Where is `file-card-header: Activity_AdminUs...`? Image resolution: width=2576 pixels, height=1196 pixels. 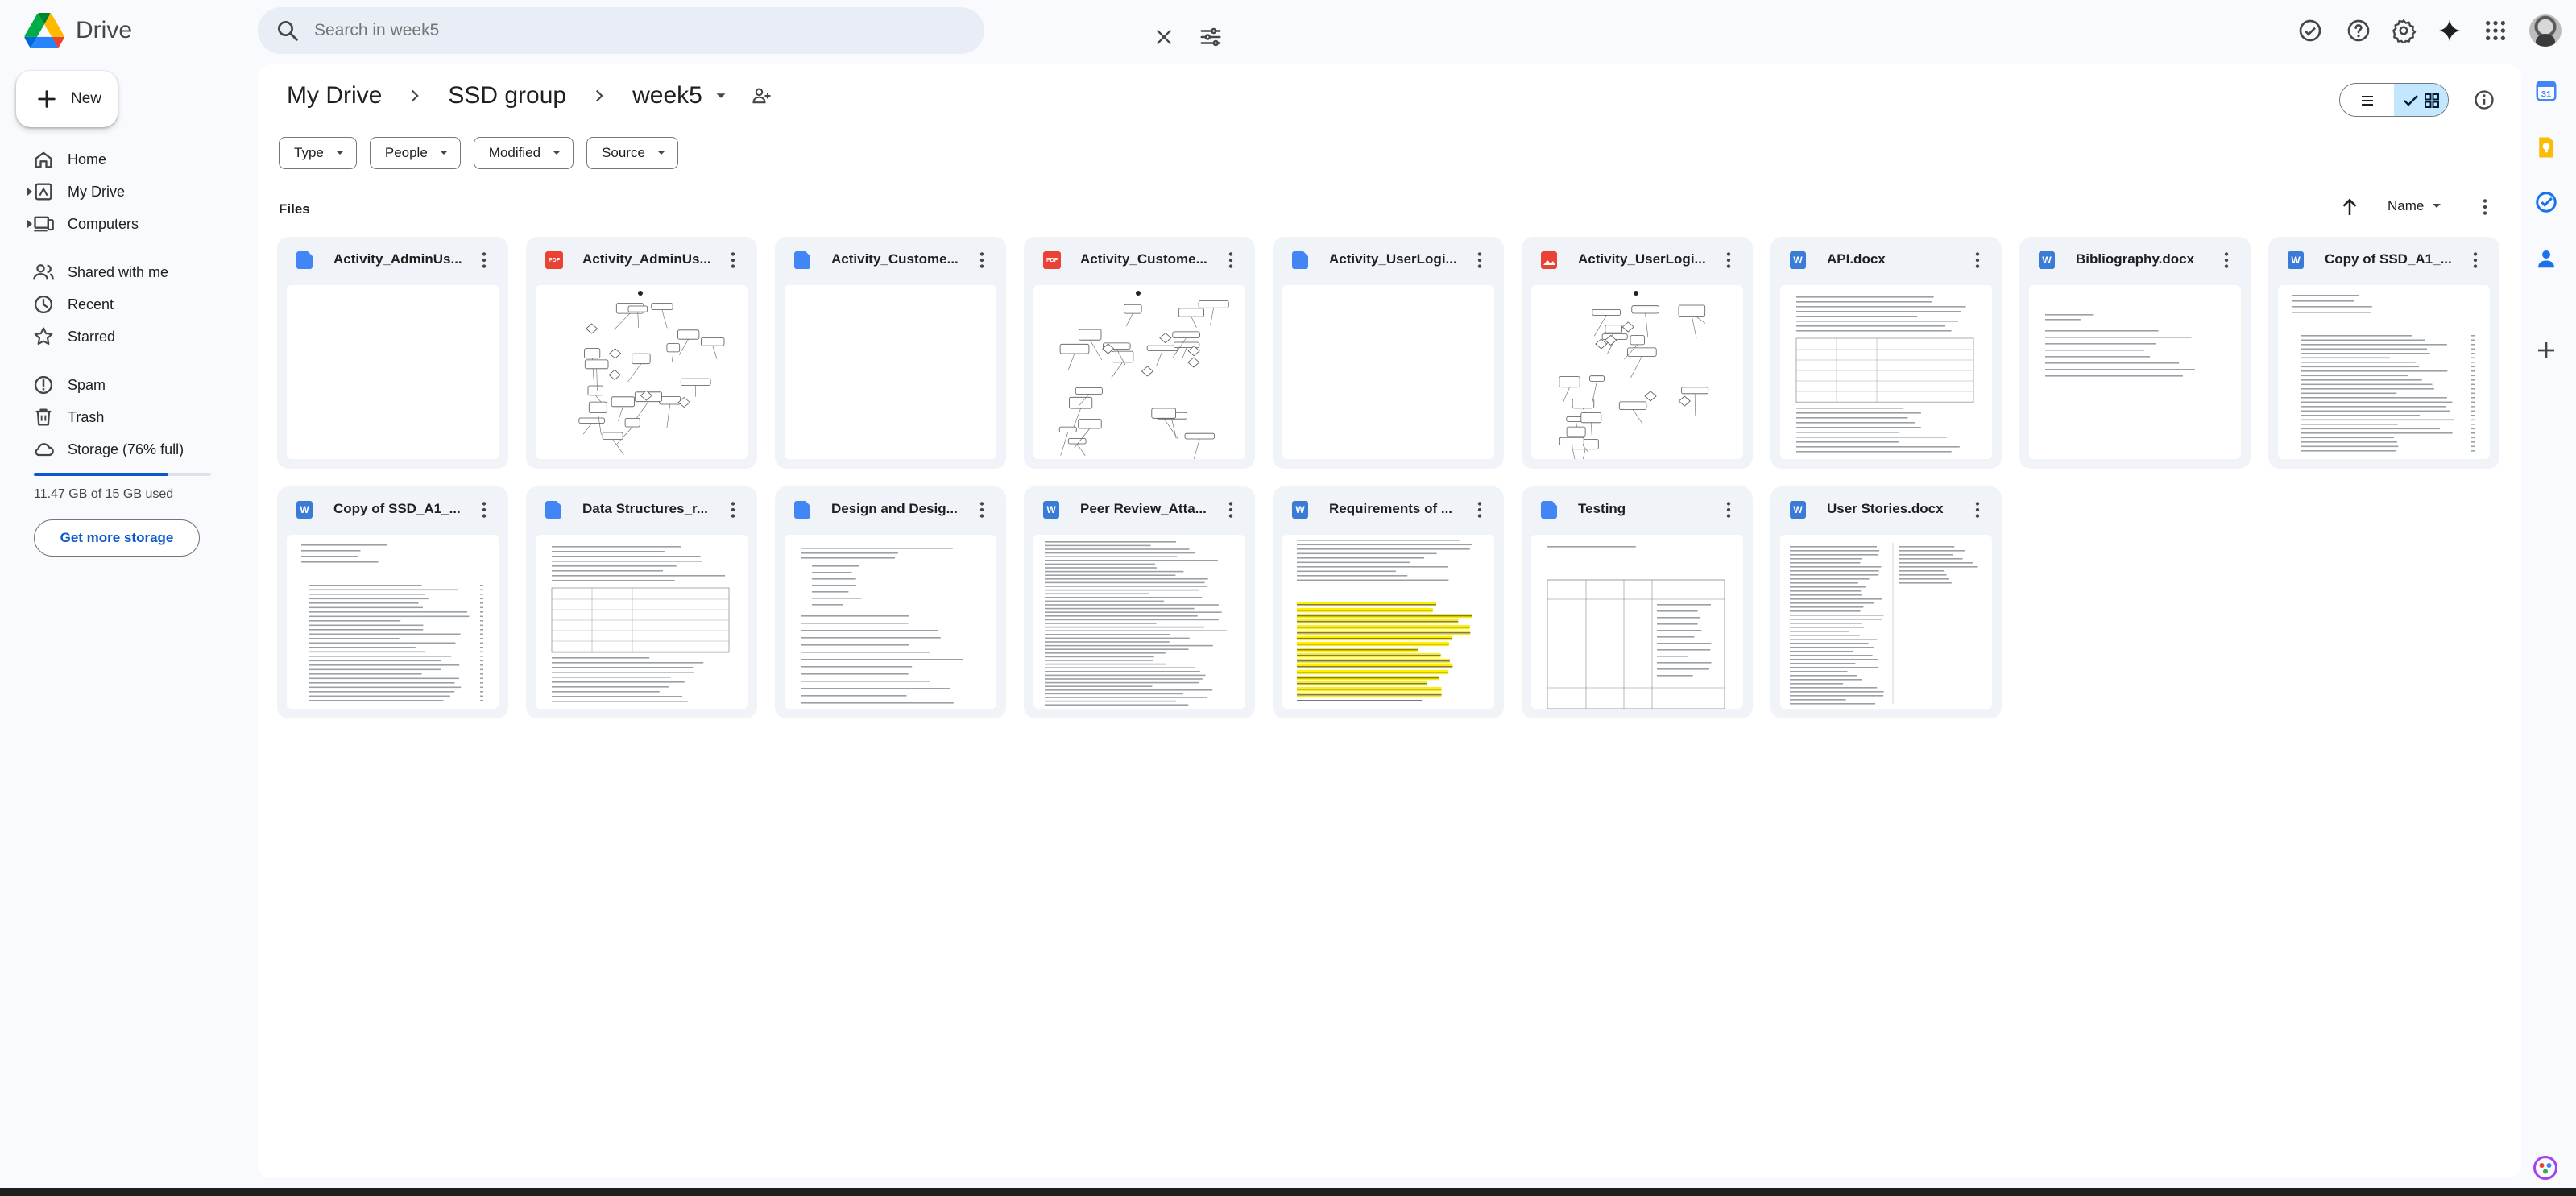 file-card-header: Activity_AdminUs... is located at coordinates (392, 260).